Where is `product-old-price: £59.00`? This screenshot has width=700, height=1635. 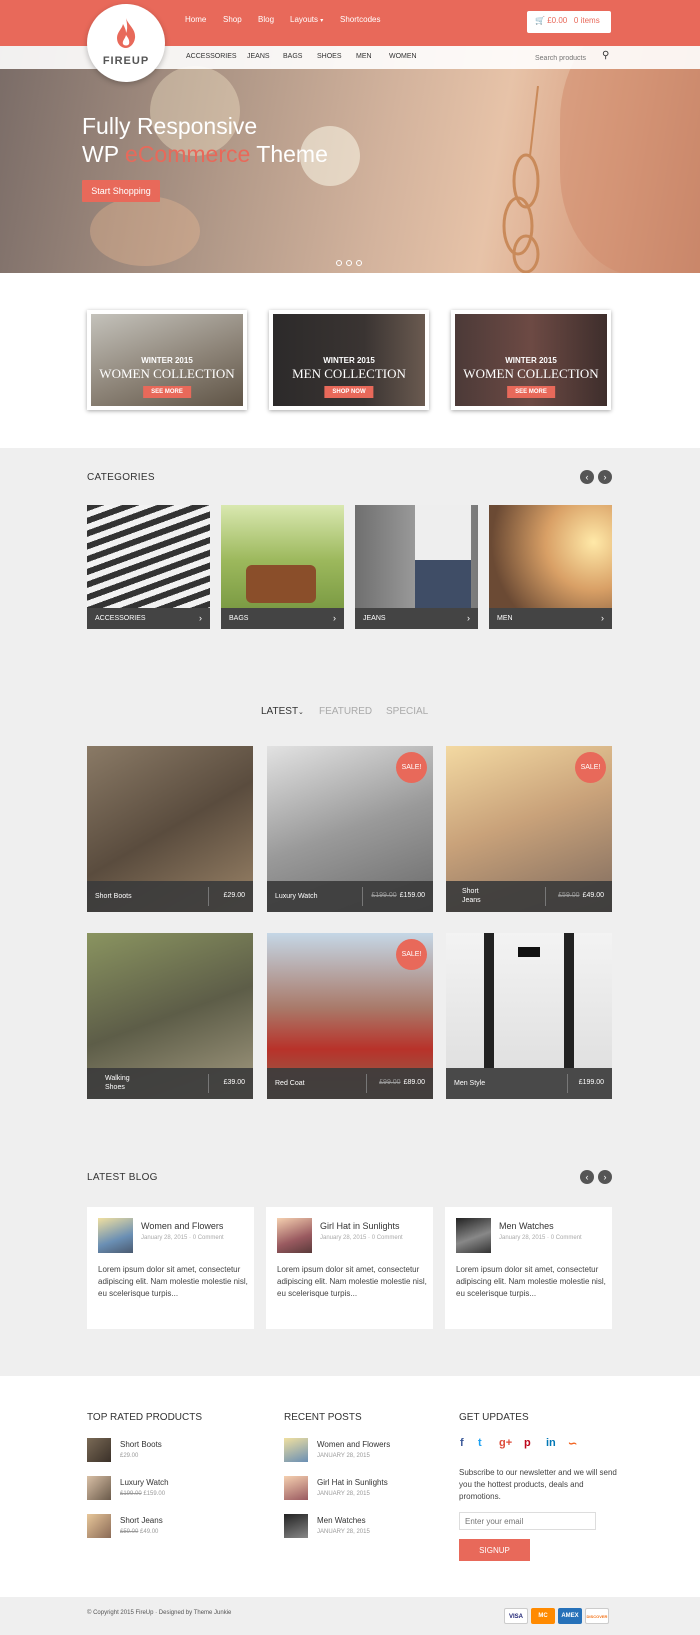
product-old-price: £59.00 is located at coordinates (569, 895).